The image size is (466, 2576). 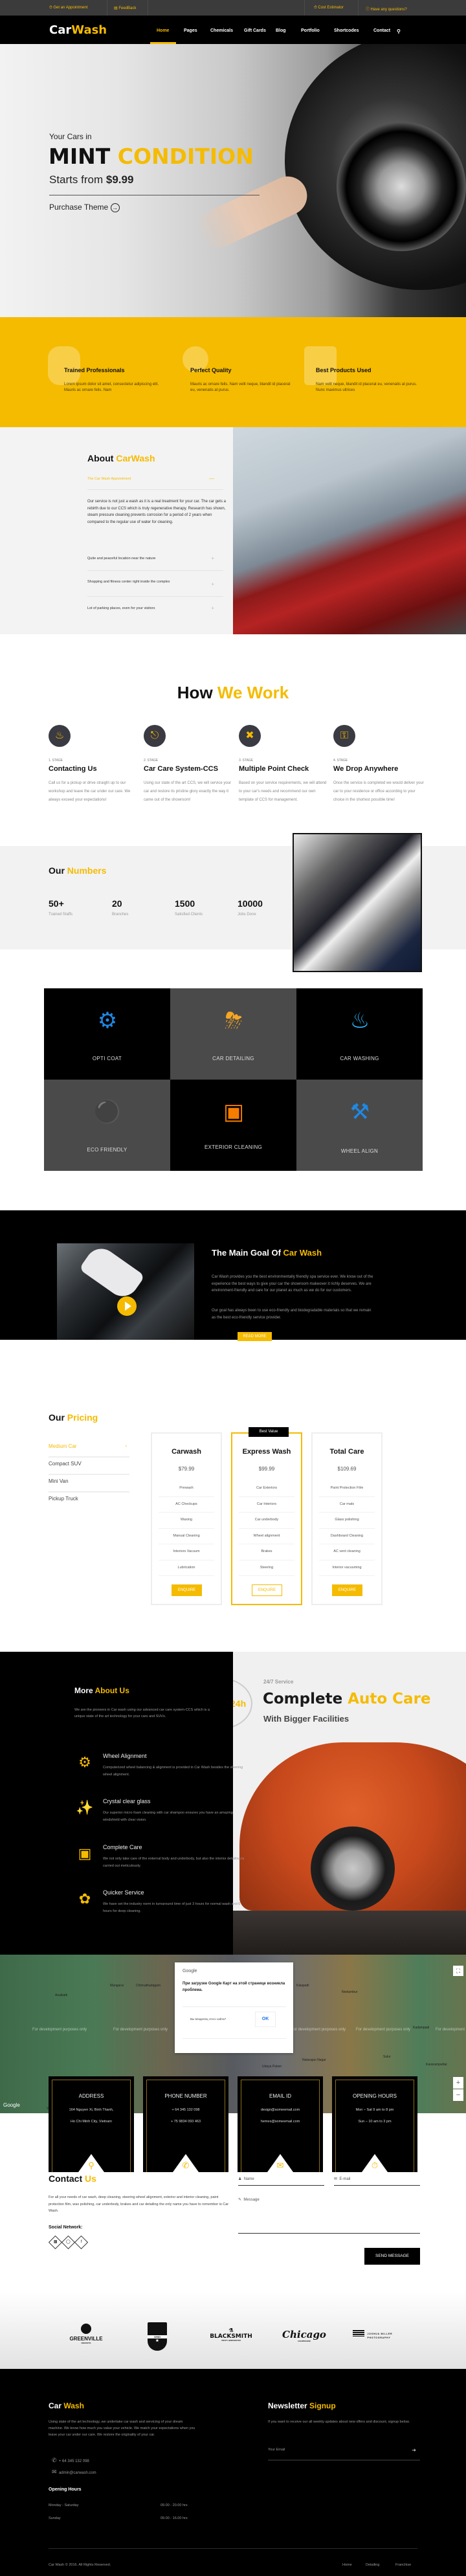 I want to click on footer-link-franchise: Franchise, so click(x=403, y=2565).